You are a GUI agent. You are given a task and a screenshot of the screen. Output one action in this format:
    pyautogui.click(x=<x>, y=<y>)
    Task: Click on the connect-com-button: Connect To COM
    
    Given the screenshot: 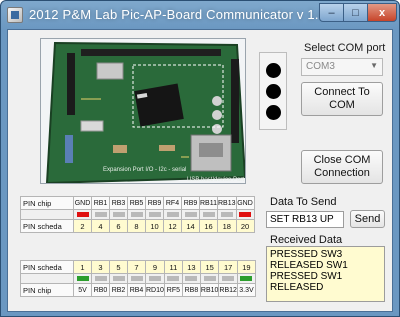 What is the action you would take?
    pyautogui.click(x=342, y=99)
    